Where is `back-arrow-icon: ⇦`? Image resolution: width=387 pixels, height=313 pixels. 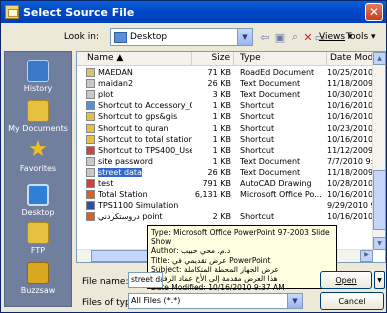
back-arrow-icon: ⇦ is located at coordinates (265, 37).